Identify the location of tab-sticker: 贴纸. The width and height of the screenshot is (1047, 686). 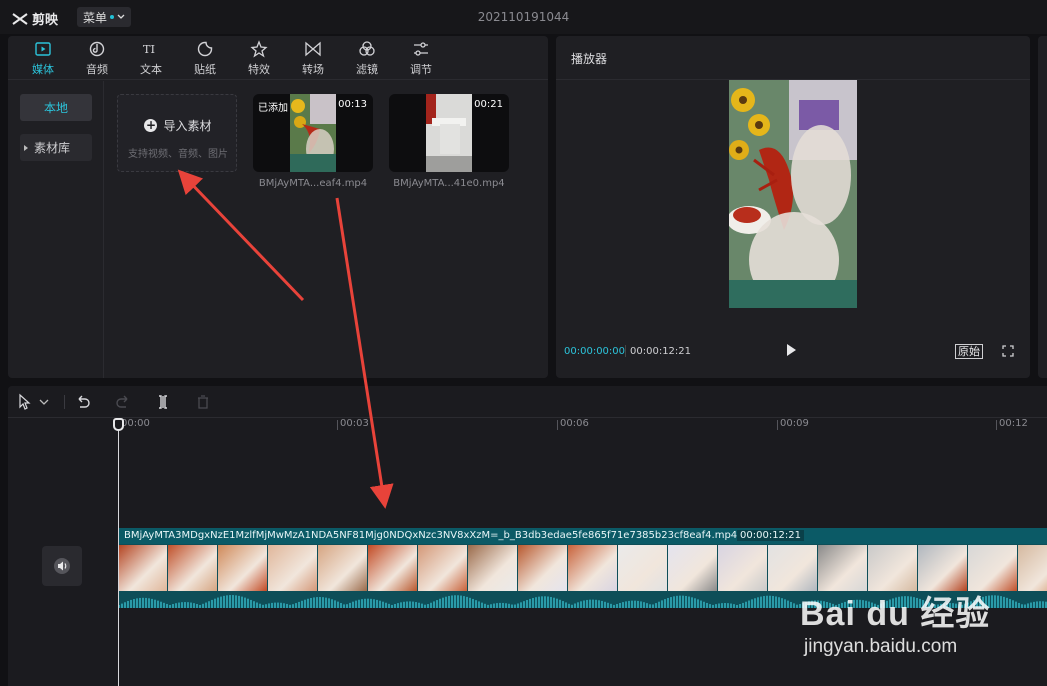
(205, 58).